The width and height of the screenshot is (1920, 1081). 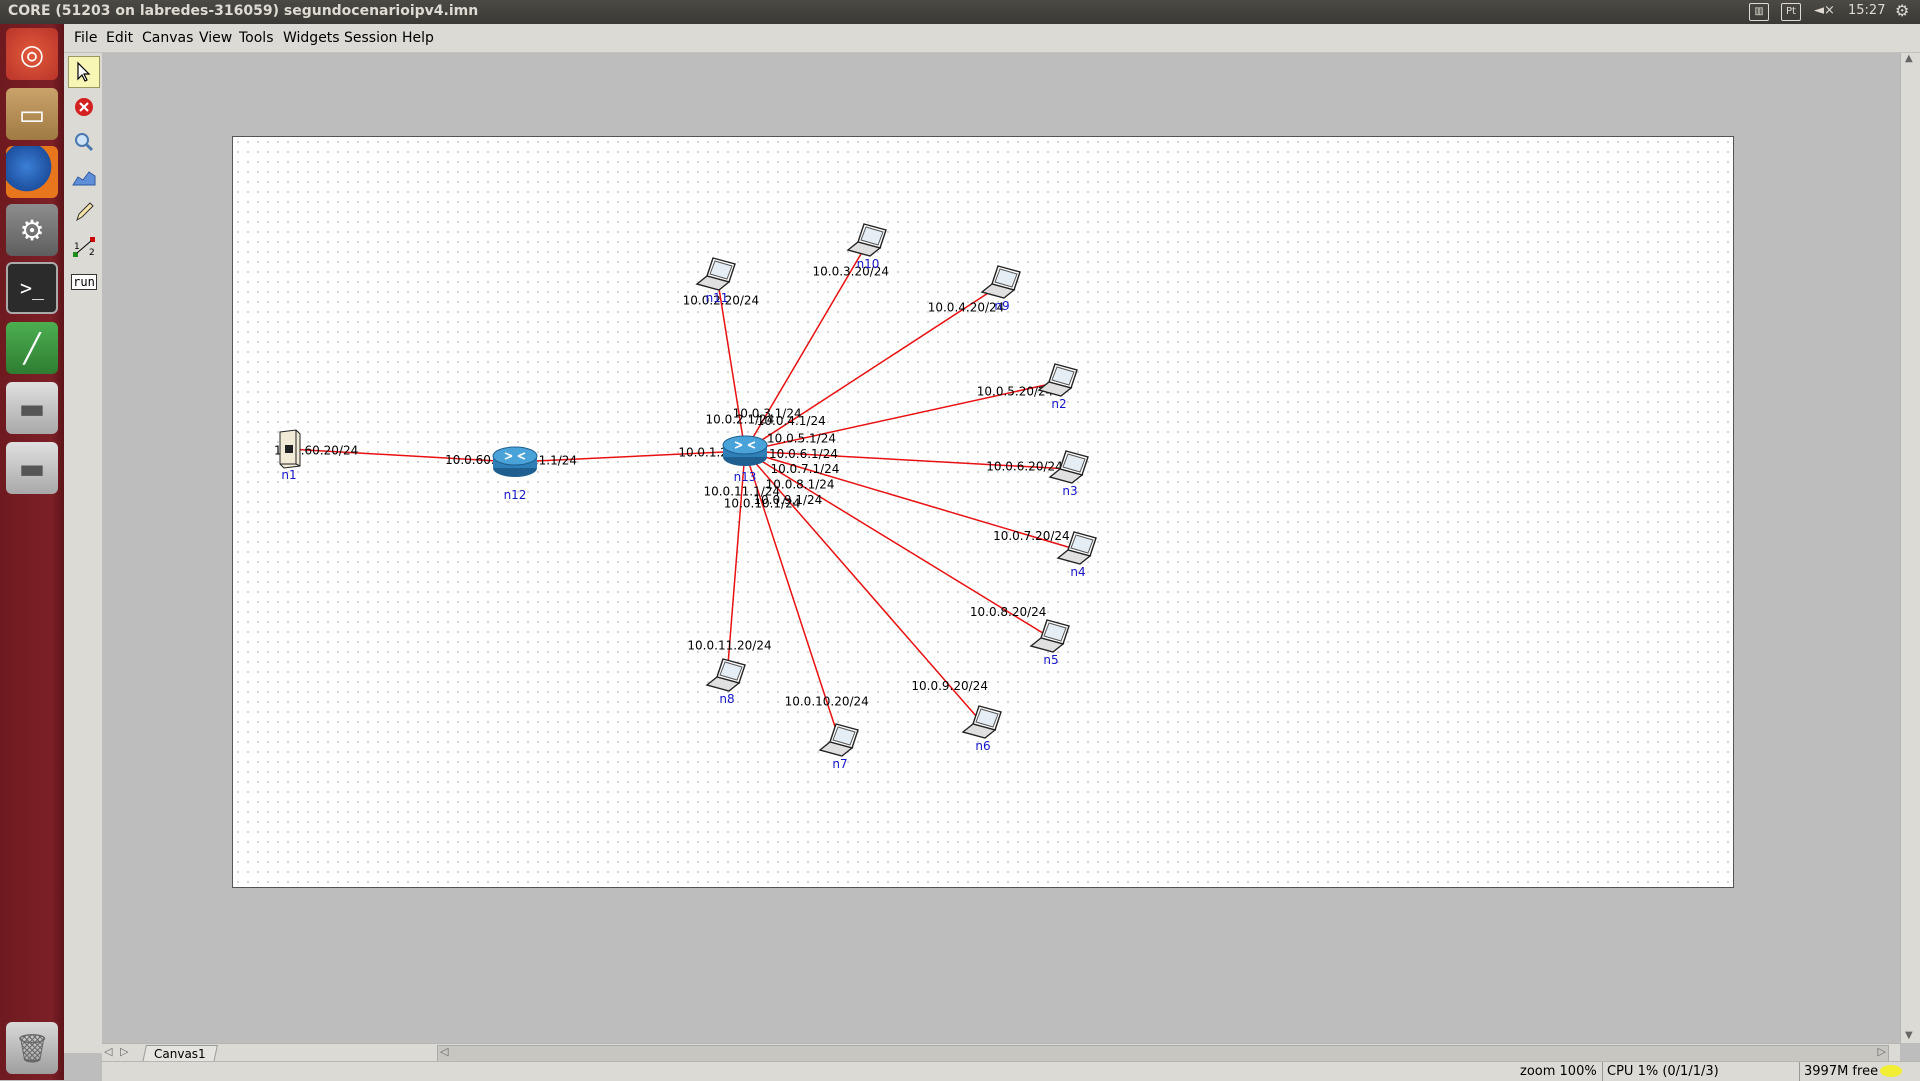 I want to click on link-address-label: 10.0.4.20/24, so click(x=966, y=307).